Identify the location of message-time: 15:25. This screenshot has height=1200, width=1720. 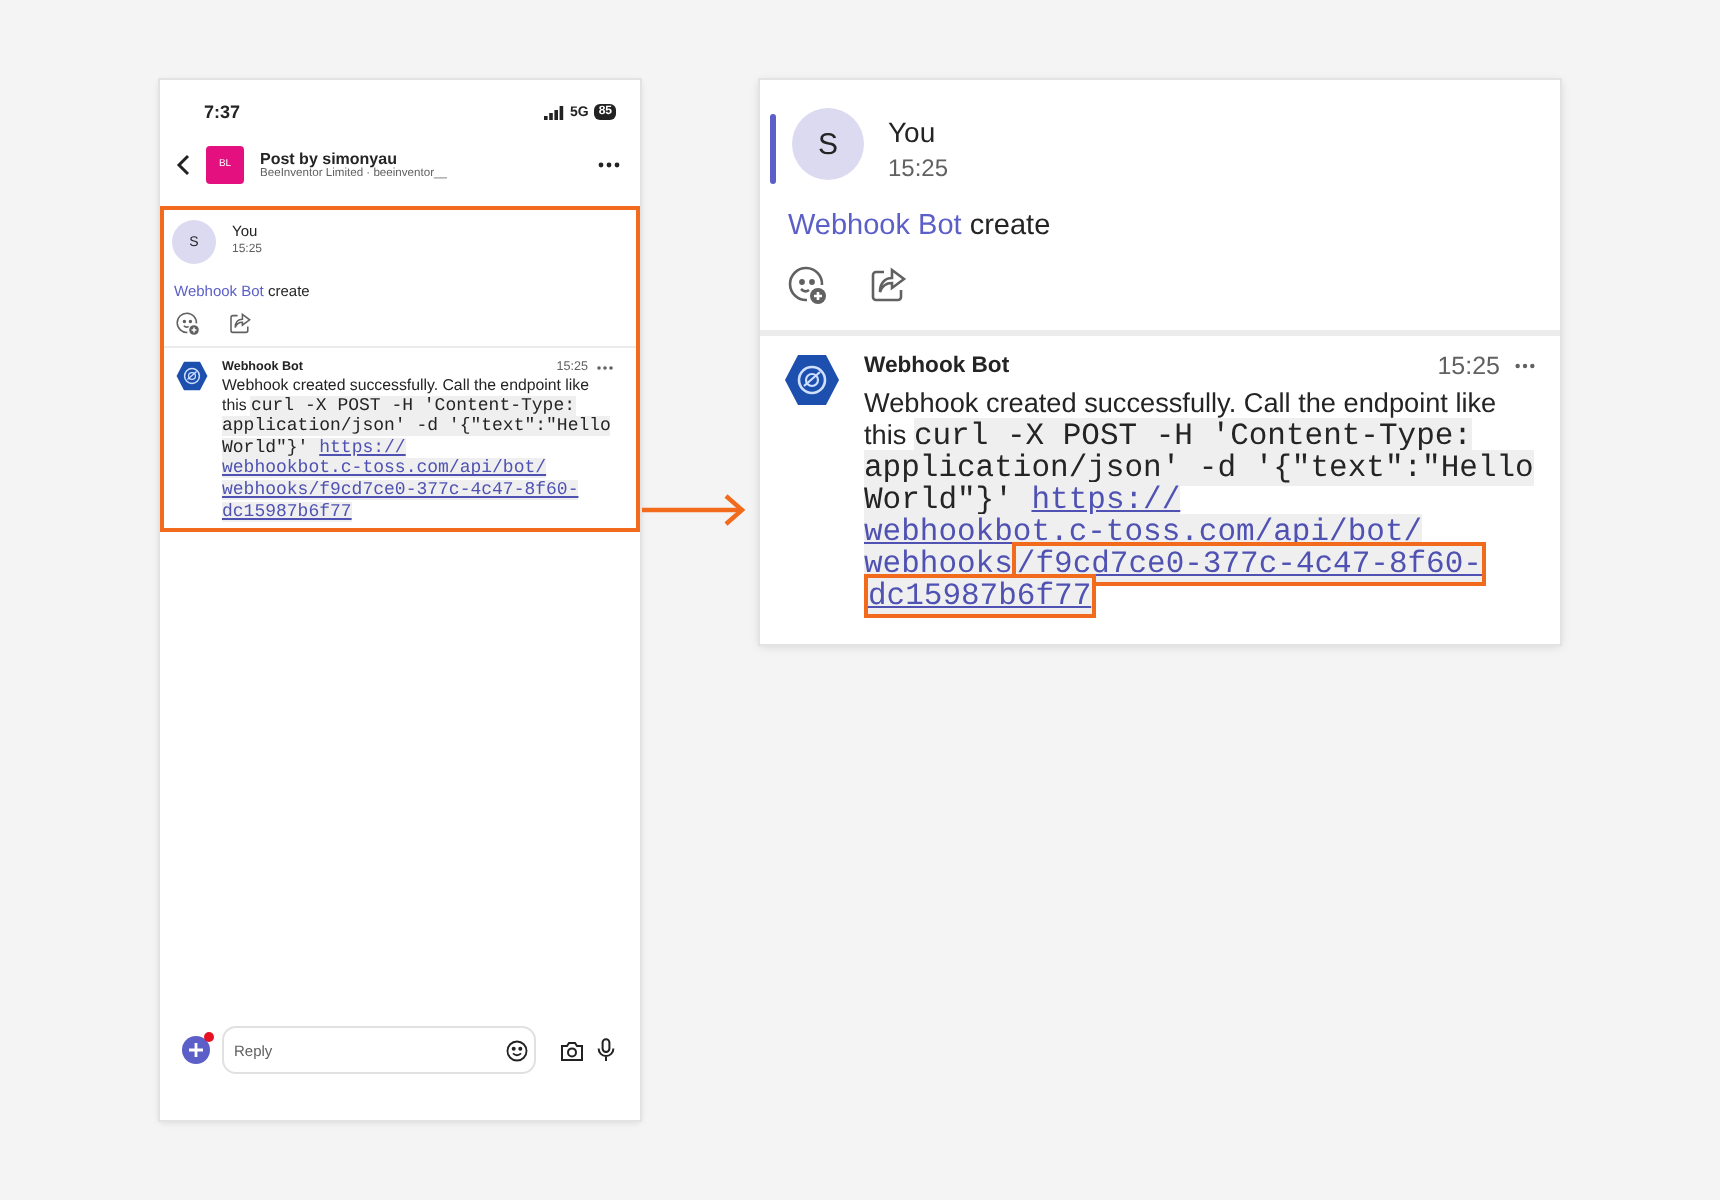
(1468, 366).